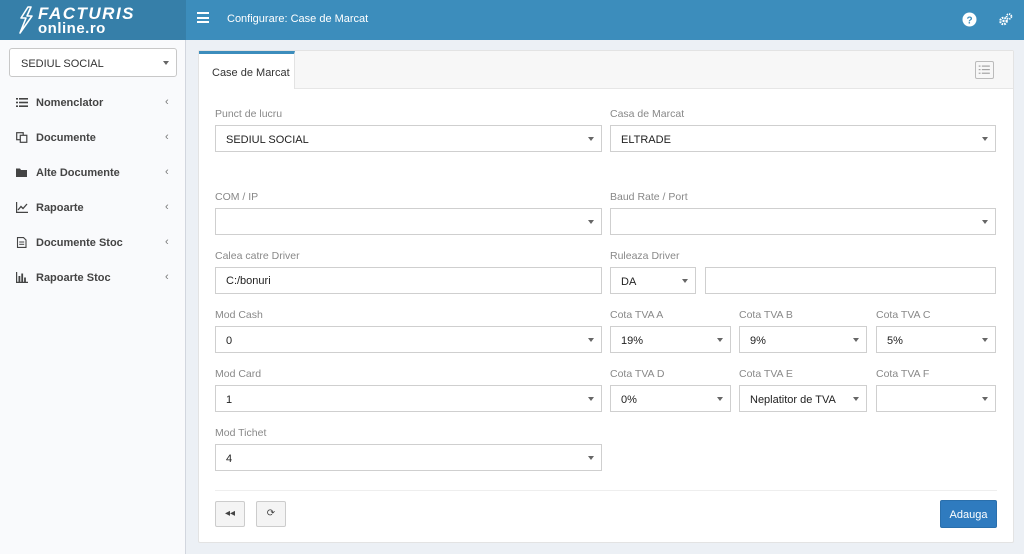  What do you see at coordinates (408, 221) in the screenshot?
I see `com-ip-select` at bounding box center [408, 221].